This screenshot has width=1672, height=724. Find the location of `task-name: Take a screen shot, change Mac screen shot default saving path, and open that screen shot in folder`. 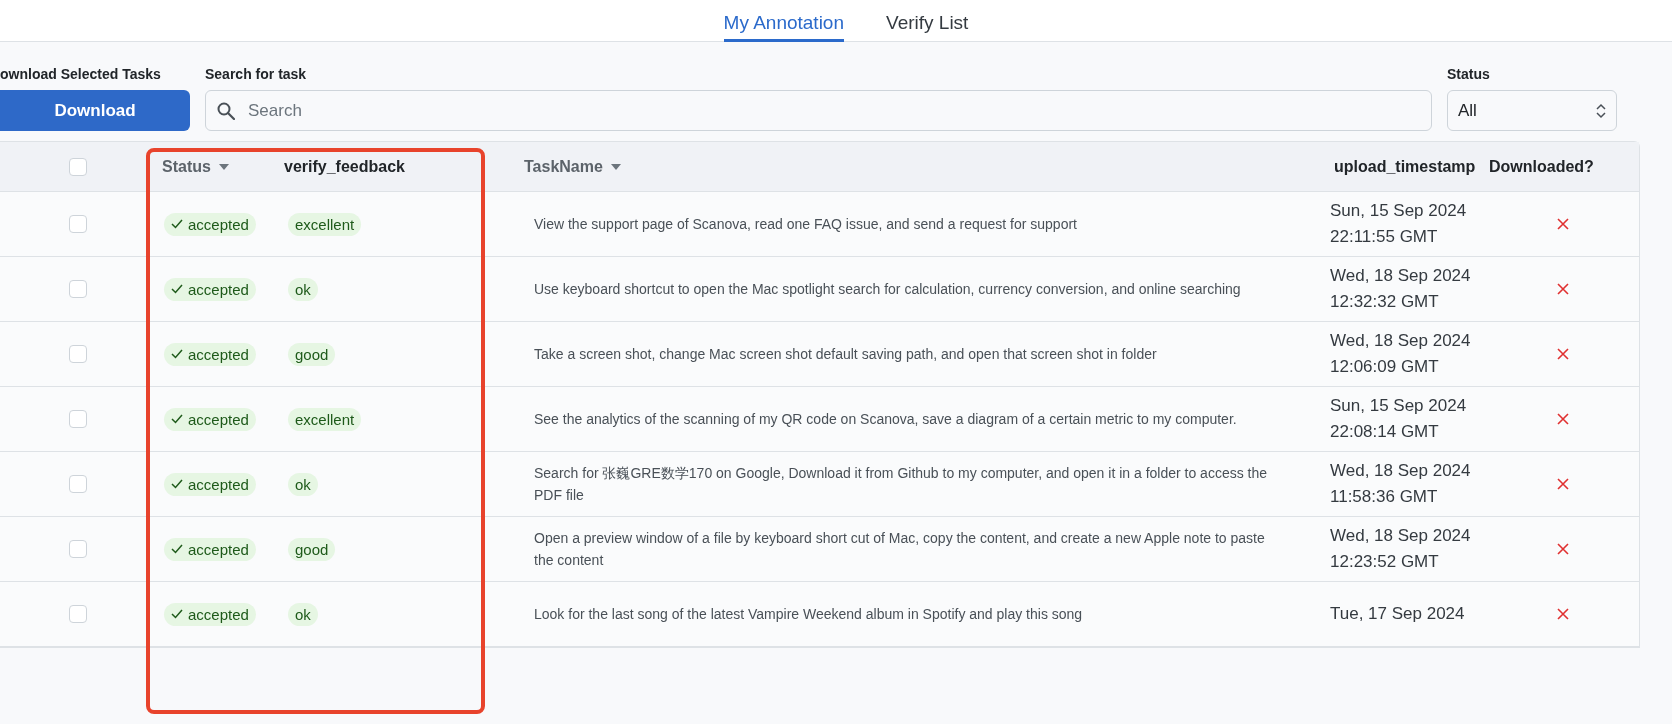

task-name: Take a screen shot, change Mac screen shot default saving path, and open that screen shot in folder is located at coordinates (845, 354).